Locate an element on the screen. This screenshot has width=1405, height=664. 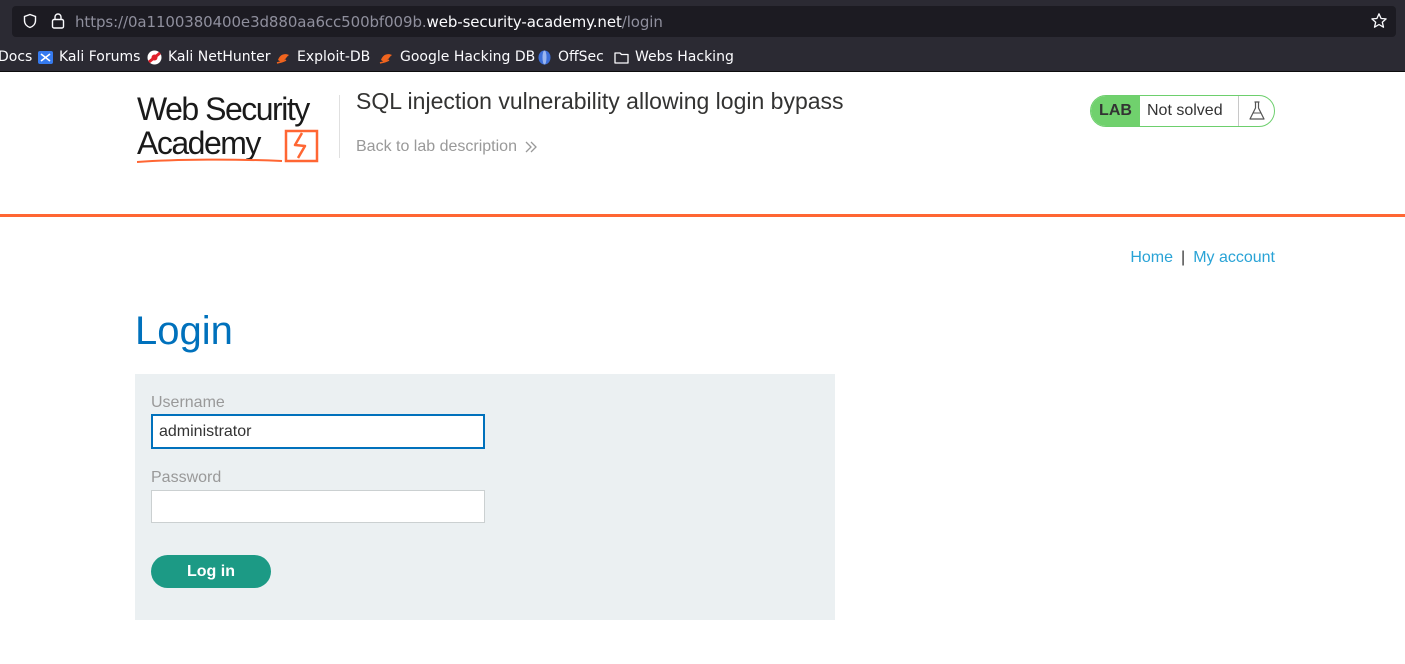
back-link-label: Back to lab description is located at coordinates (436, 146).